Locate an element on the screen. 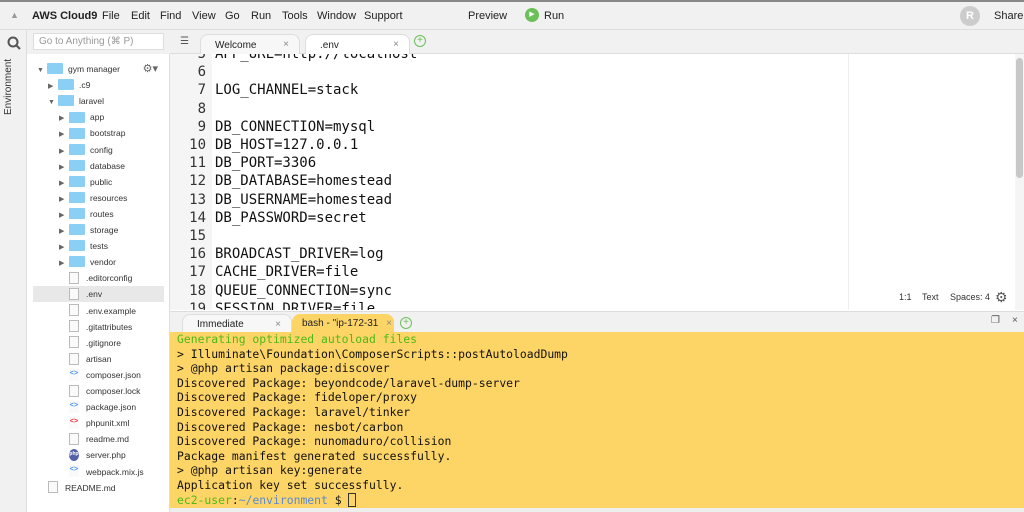 This screenshot has height=512, width=1024. tree-item: ▶ storage is located at coordinates (98, 230).